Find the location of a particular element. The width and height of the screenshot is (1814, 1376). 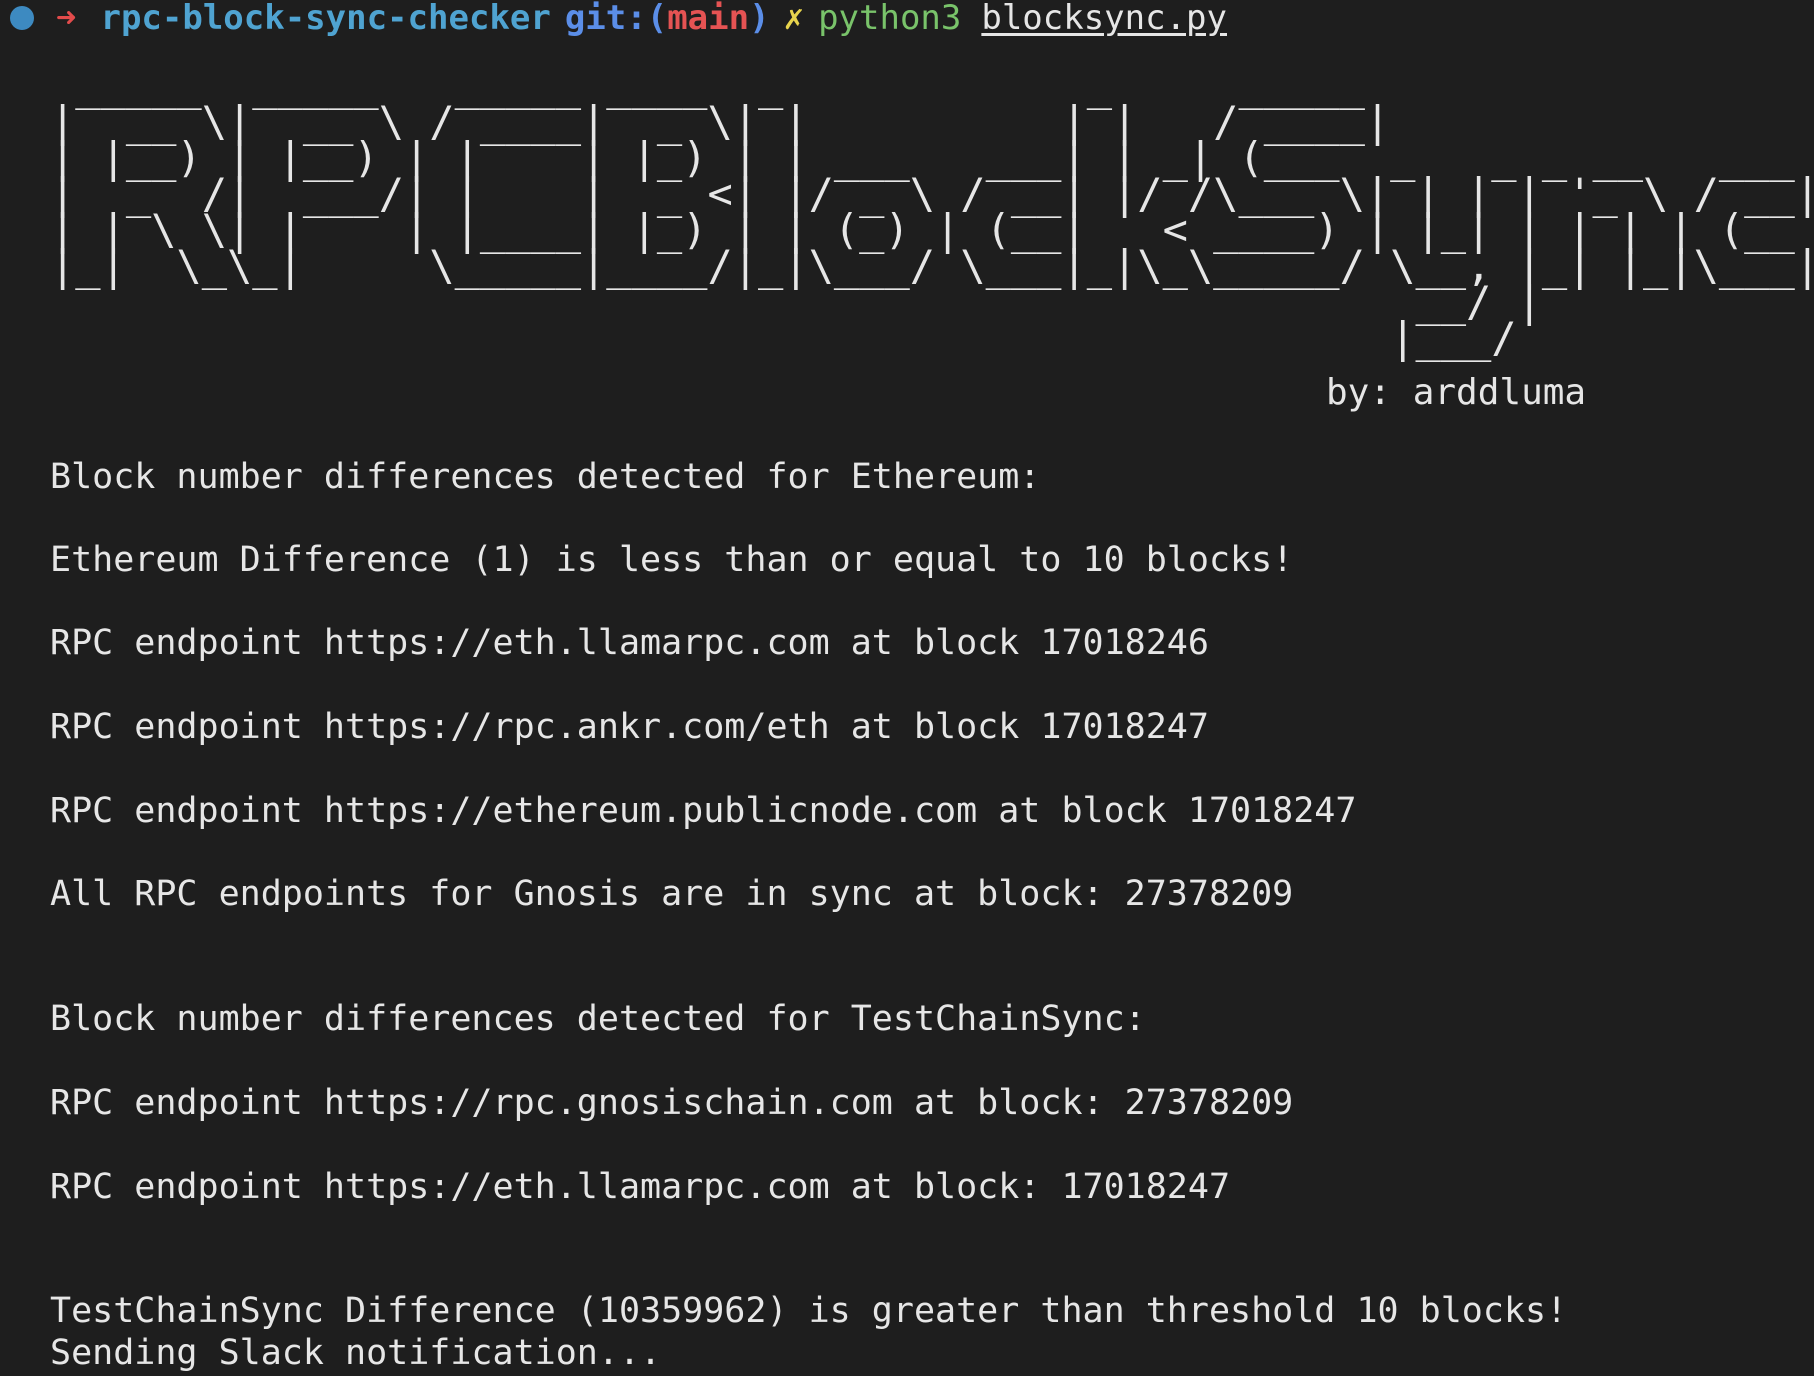

prompt-branch-open: ( is located at coordinates (657, 19).